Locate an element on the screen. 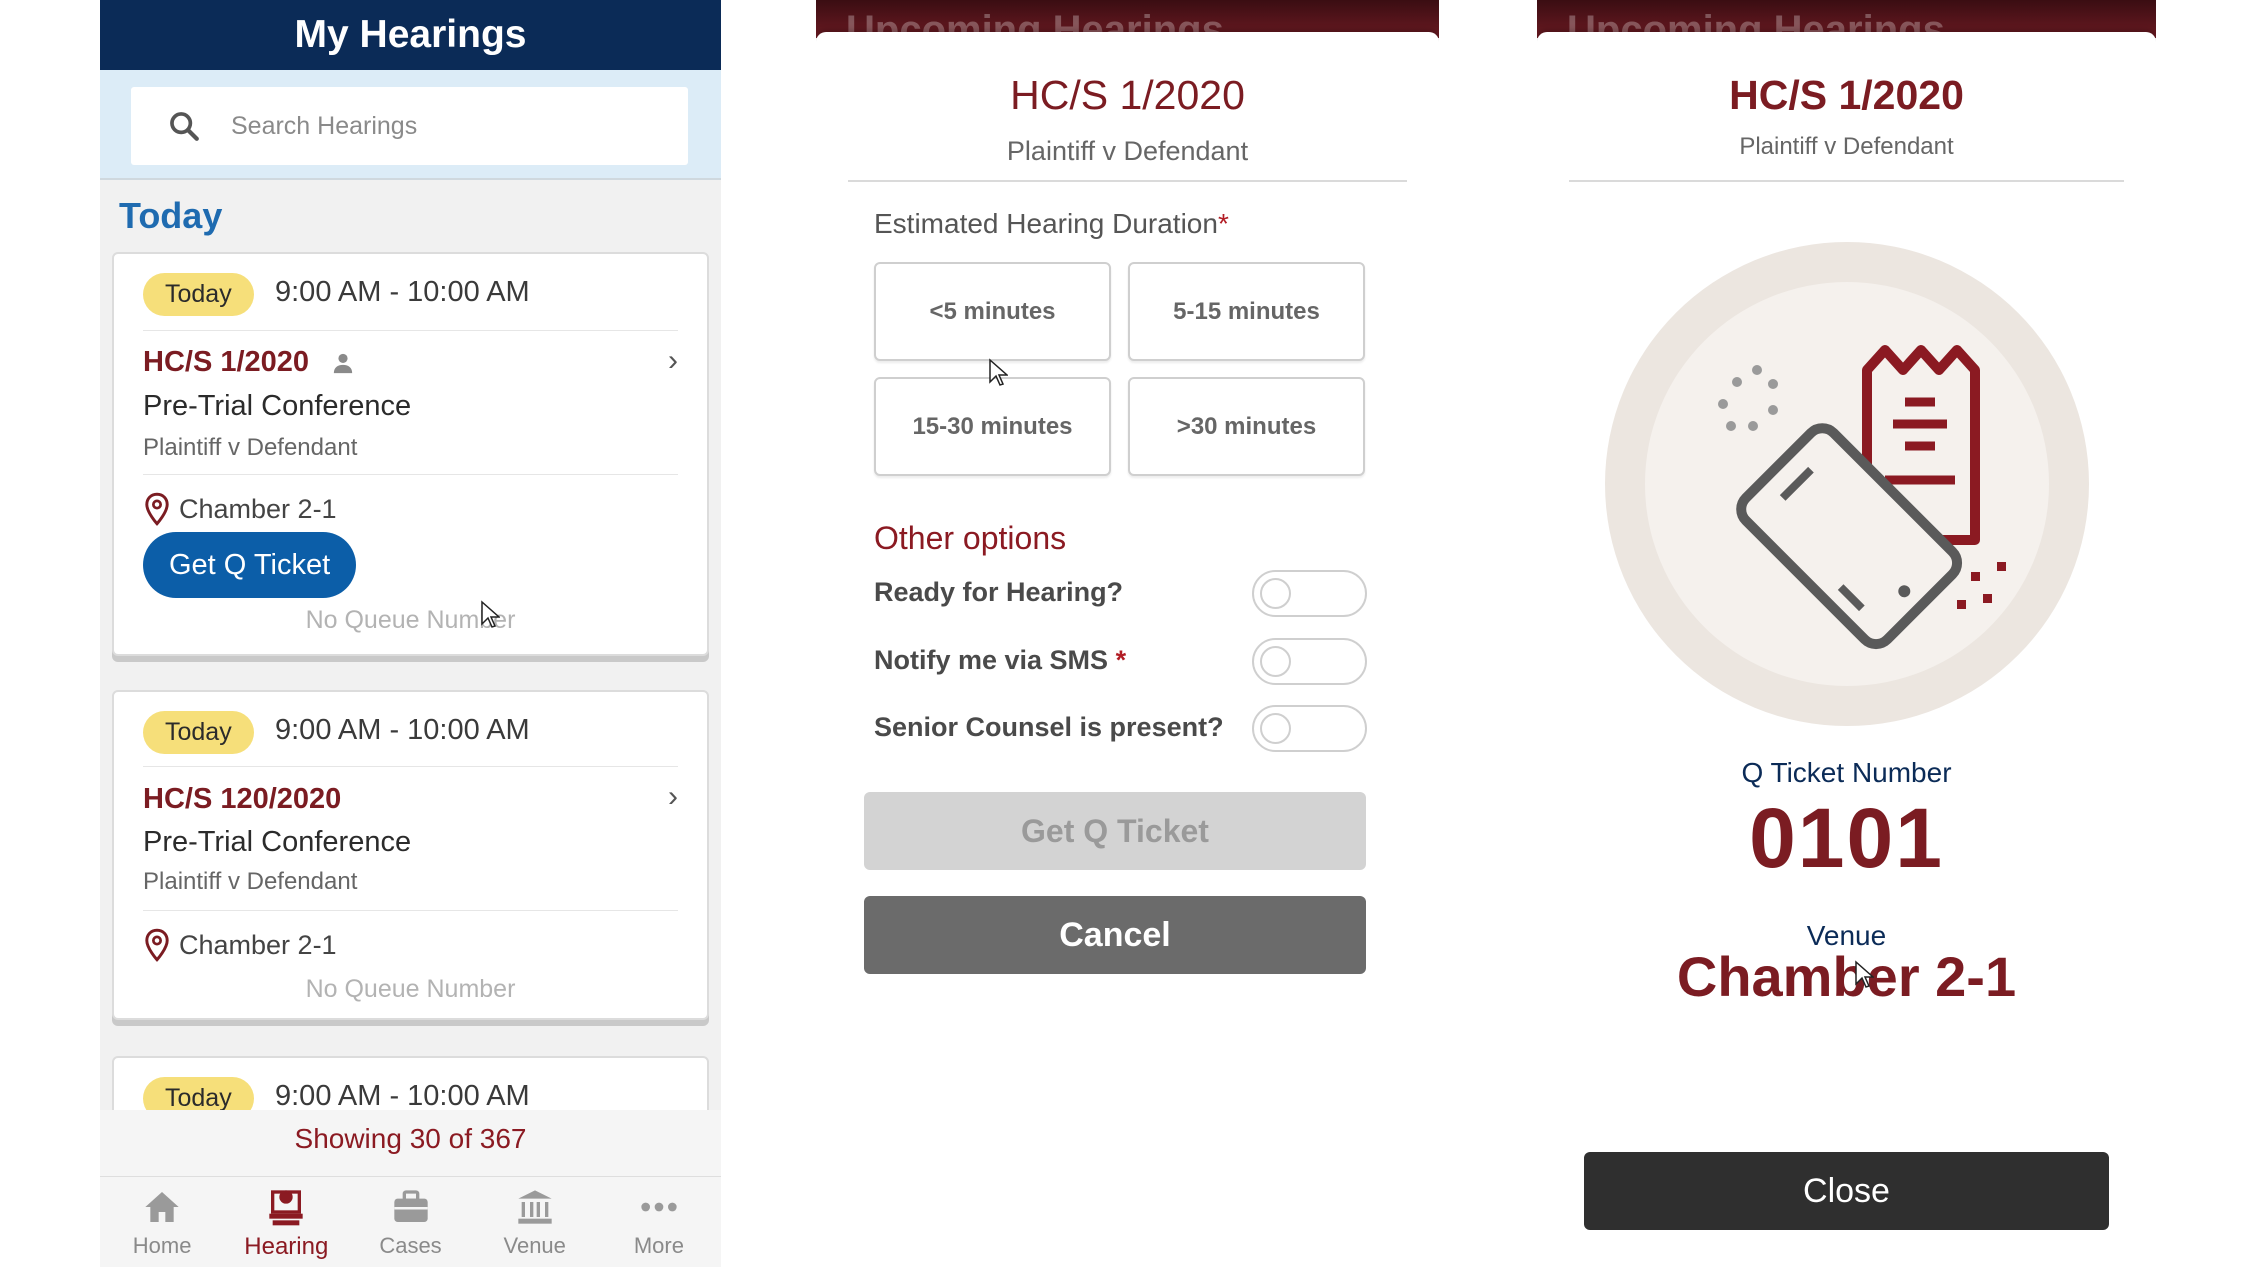 The height and width of the screenshot is (1267, 2256). notify-sms-toggle is located at coordinates (1309, 661).